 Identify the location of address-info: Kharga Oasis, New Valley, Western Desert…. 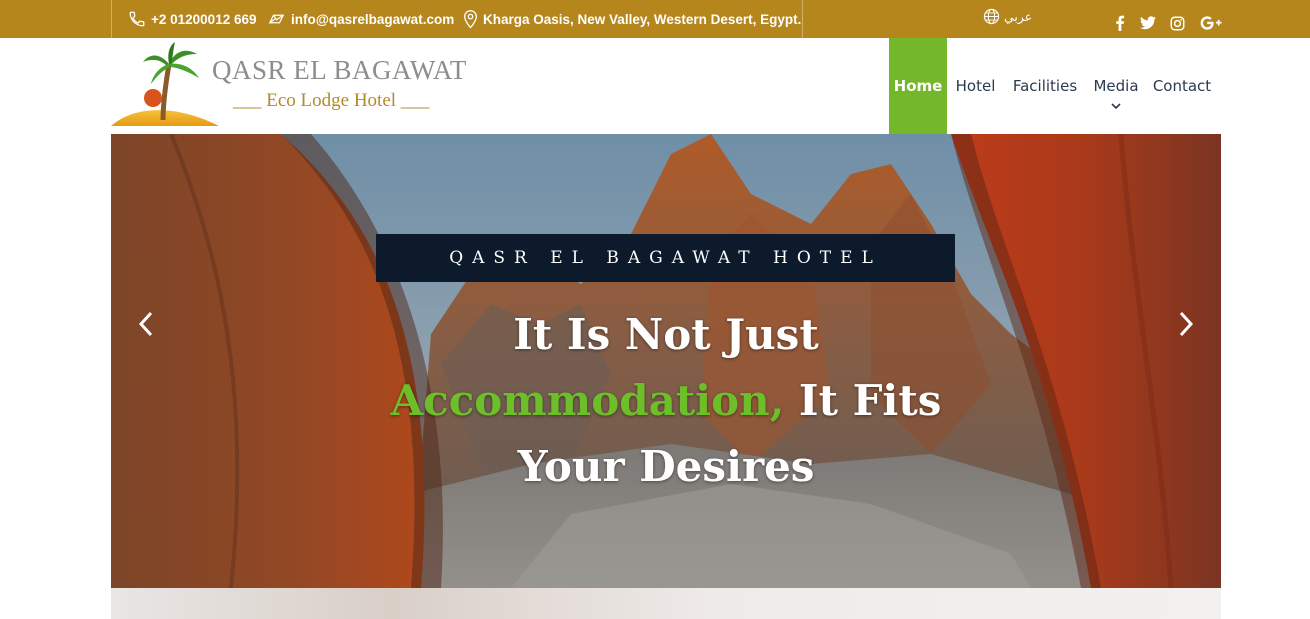
(632, 19).